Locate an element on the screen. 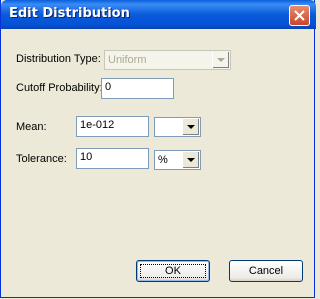 Image resolution: width=320 pixels, height=299 pixels. mean-unit-dropdown-button is located at coordinates (190, 127).